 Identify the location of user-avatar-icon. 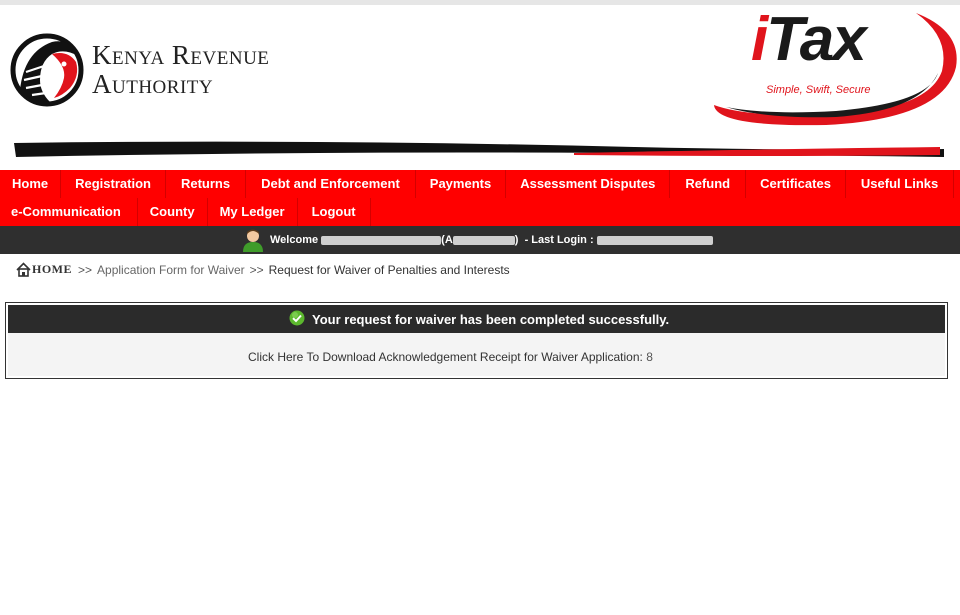
(253, 240).